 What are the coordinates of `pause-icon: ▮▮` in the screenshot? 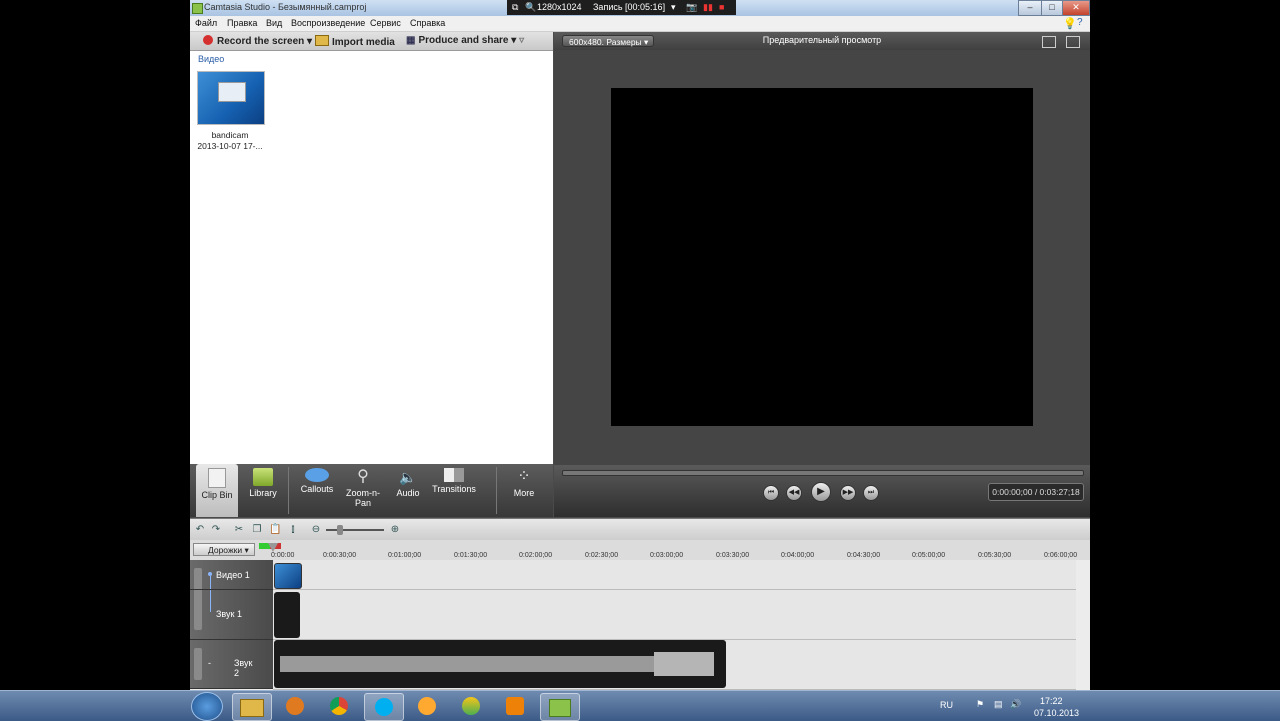 It's located at (708, 7).